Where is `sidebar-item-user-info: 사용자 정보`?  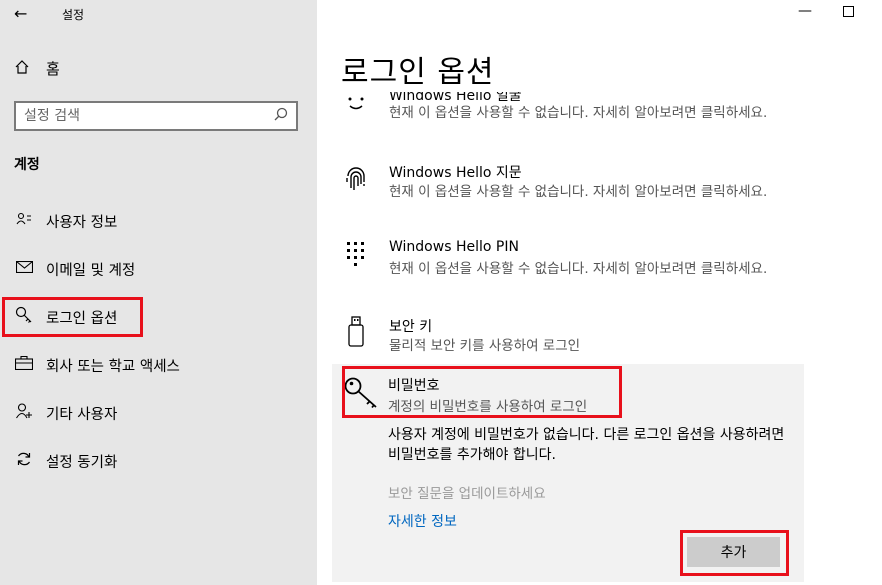 sidebar-item-user-info: 사용자 정보 is located at coordinates (159, 221).